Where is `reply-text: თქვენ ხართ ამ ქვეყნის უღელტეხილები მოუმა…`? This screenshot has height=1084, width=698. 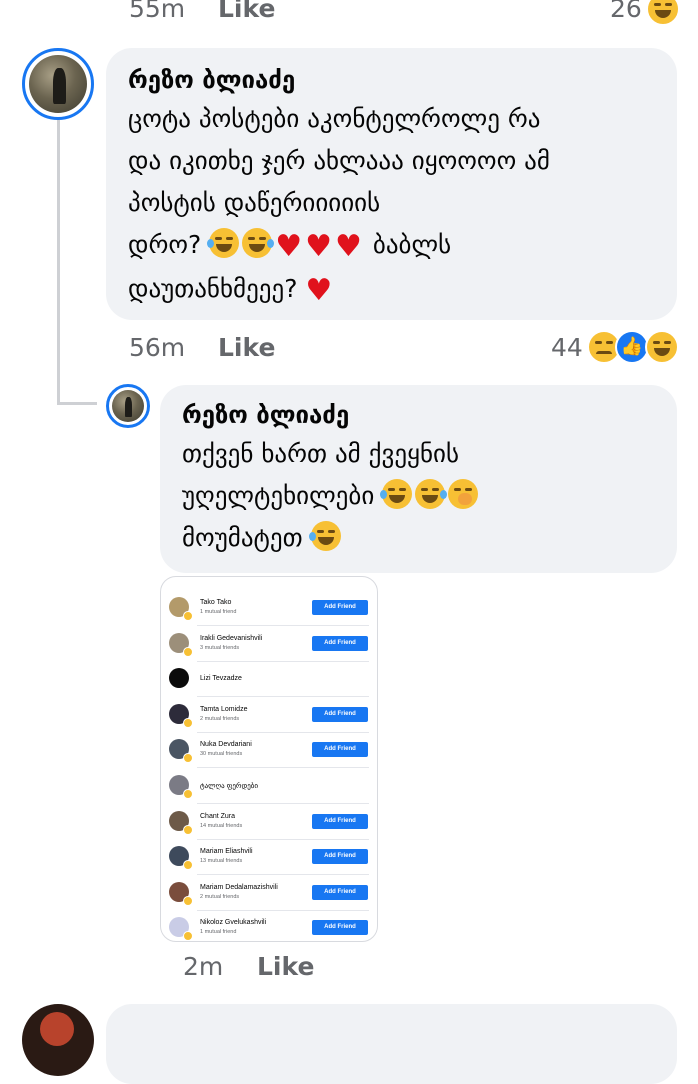 reply-text: თქვენ ხართ ამ ქვეყნის უღელტეხილები მოუმა… is located at coordinates (418, 496).